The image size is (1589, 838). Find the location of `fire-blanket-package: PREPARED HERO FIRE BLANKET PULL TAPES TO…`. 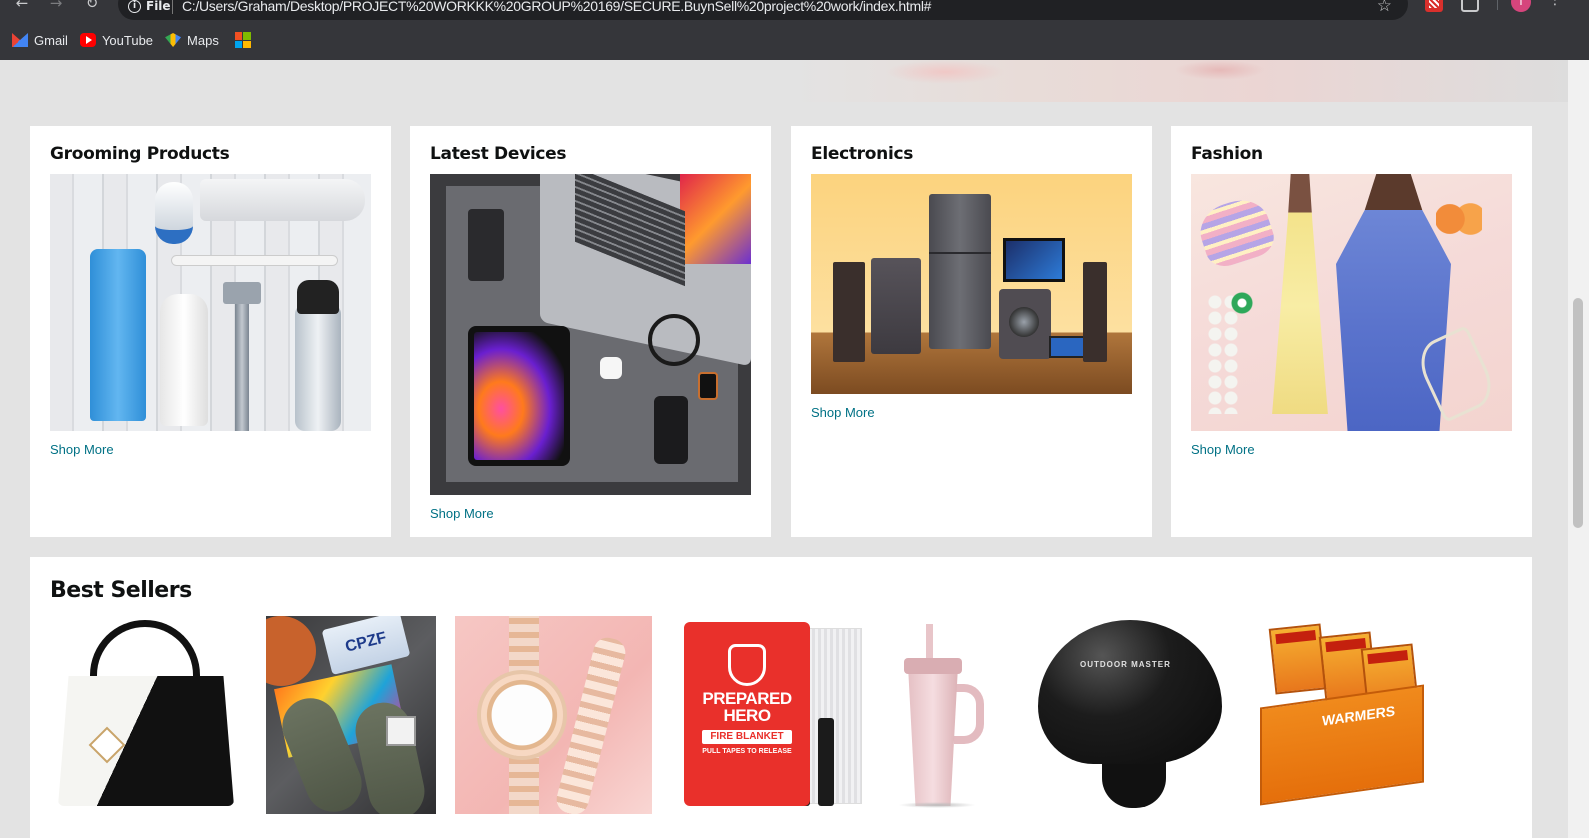

fire-blanket-package: PREPARED HERO FIRE BLANKET PULL TAPES TO… is located at coordinates (747, 714).